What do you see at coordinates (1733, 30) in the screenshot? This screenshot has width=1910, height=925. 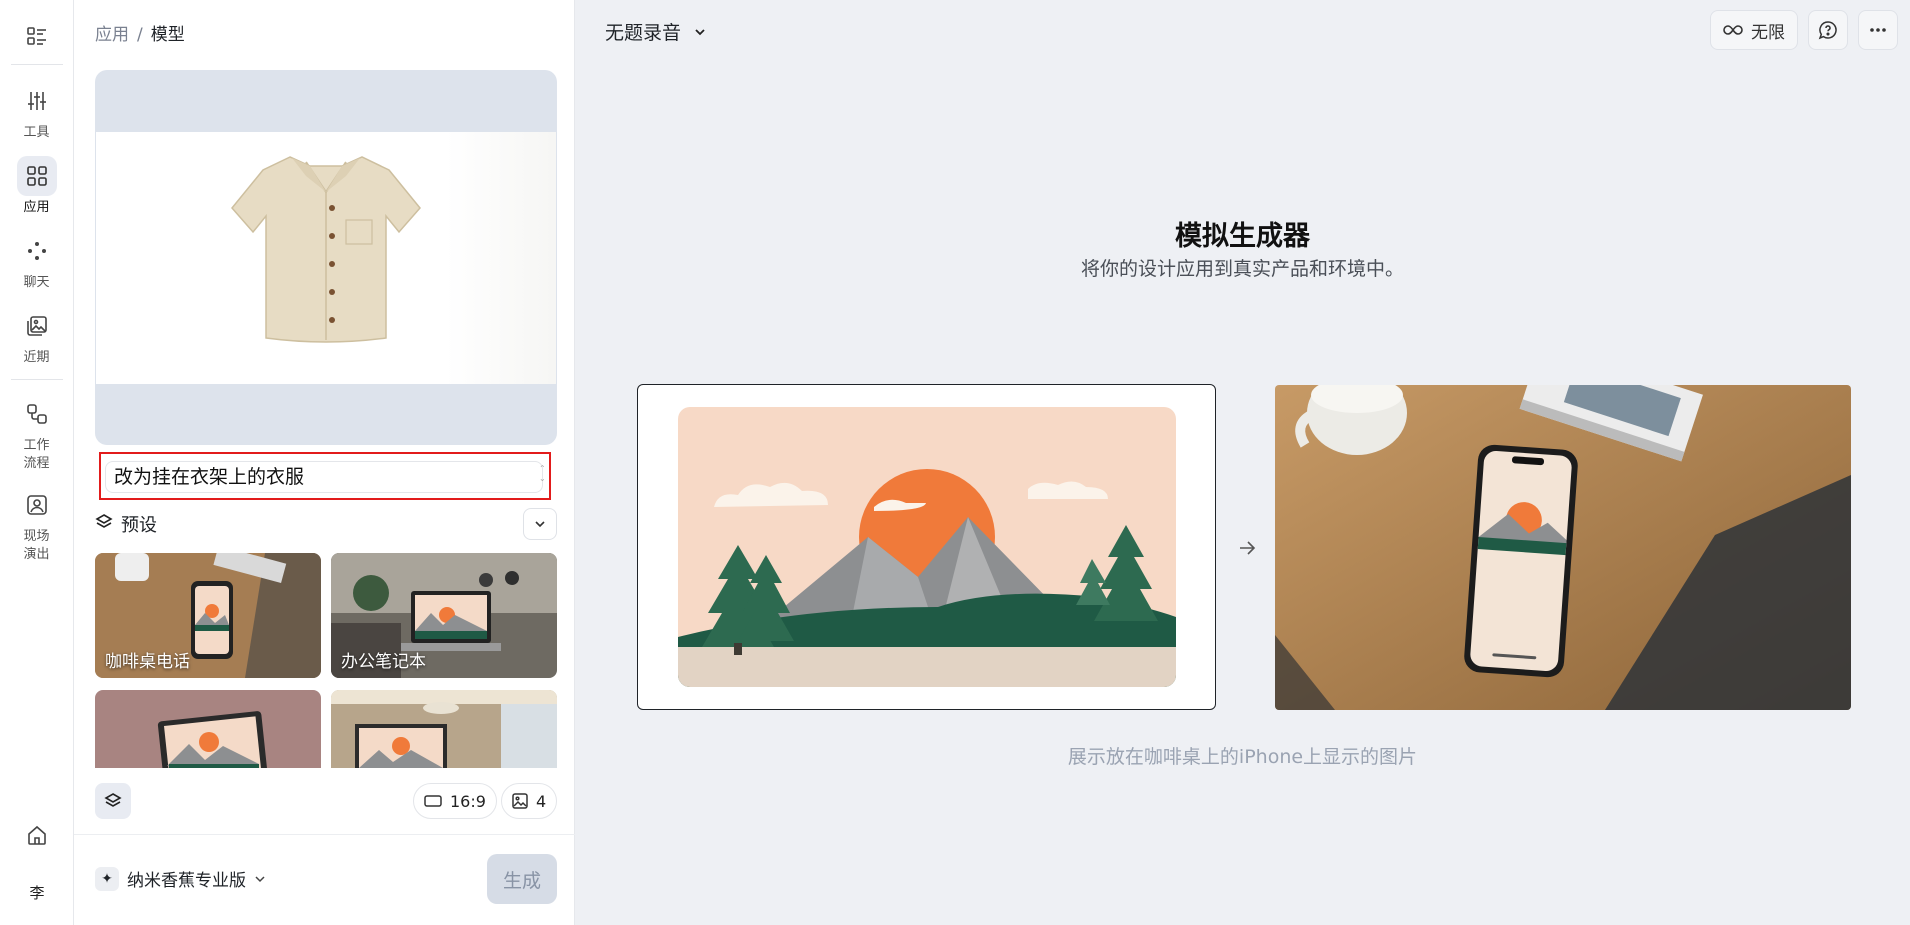 I see `infinity-icon` at bounding box center [1733, 30].